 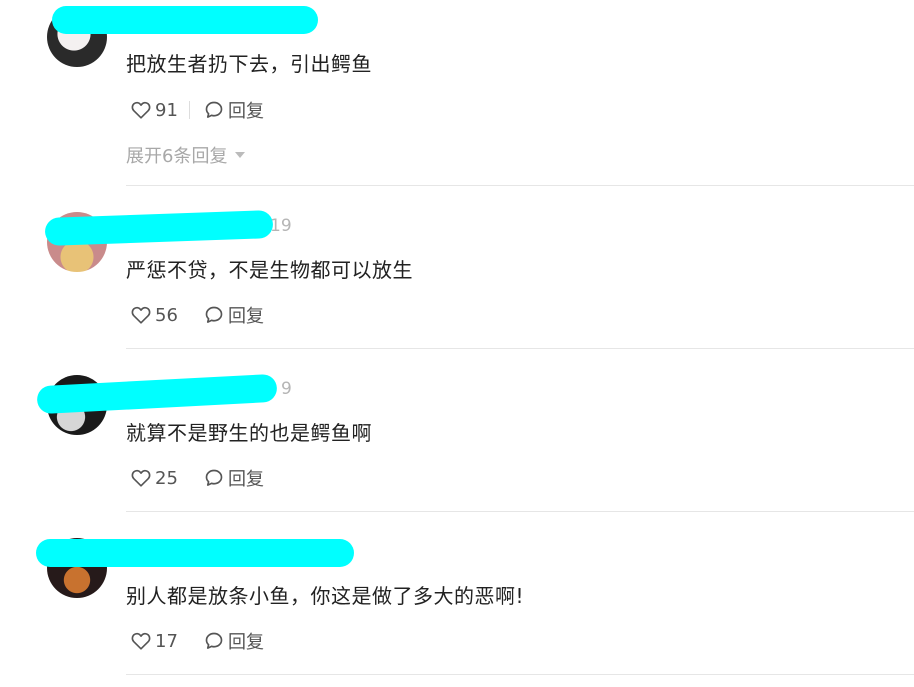 I want to click on caret-down-icon, so click(x=240, y=155).